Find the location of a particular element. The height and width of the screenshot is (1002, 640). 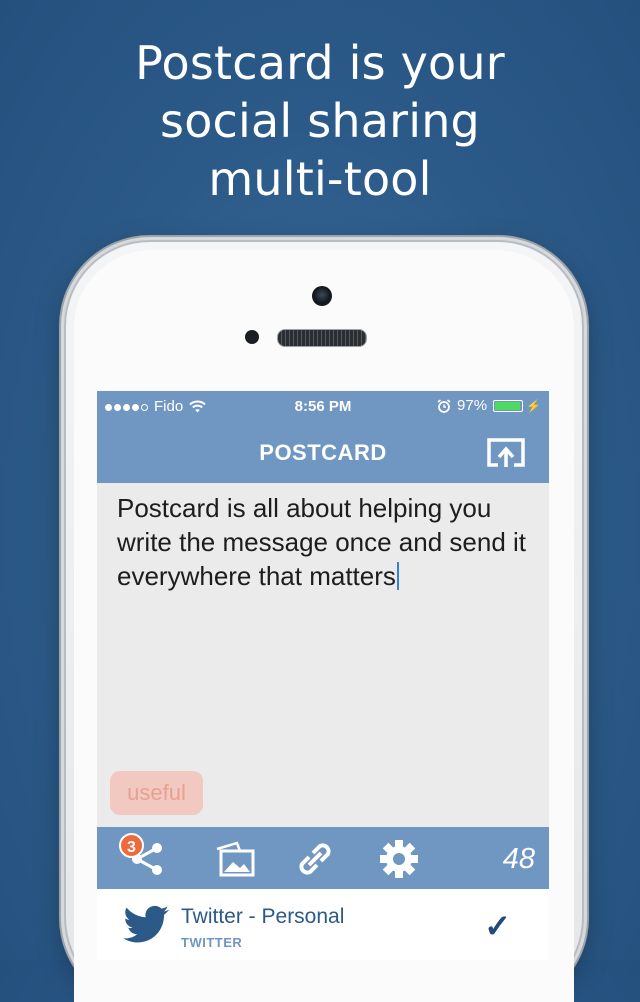

account-name: Twitter - Personal is located at coordinates (263, 916).